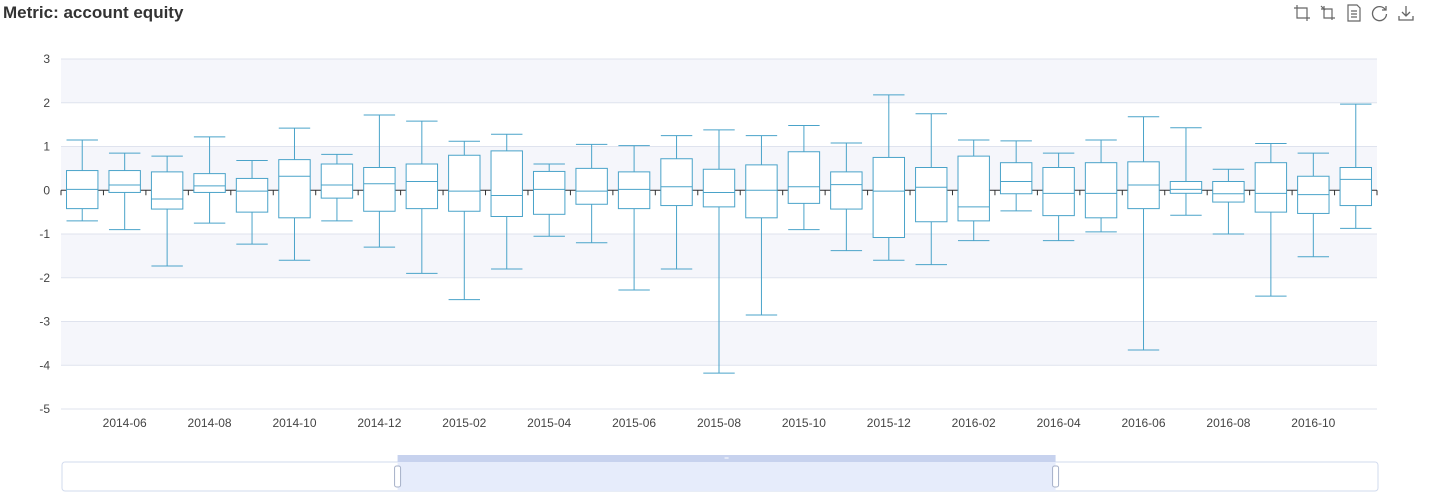 This screenshot has height=503, width=1439. What do you see at coordinates (44, 278) in the screenshot?
I see `y-tick-label: -2` at bounding box center [44, 278].